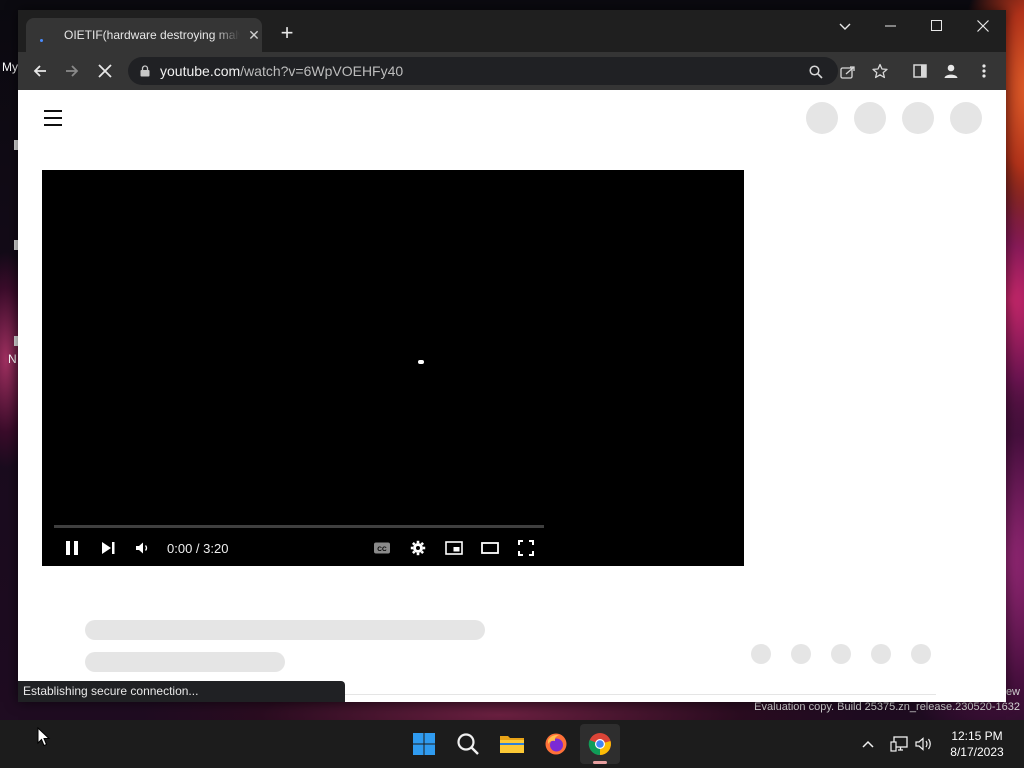 The height and width of the screenshot is (768, 1024). I want to click on network-button, so click(899, 744).